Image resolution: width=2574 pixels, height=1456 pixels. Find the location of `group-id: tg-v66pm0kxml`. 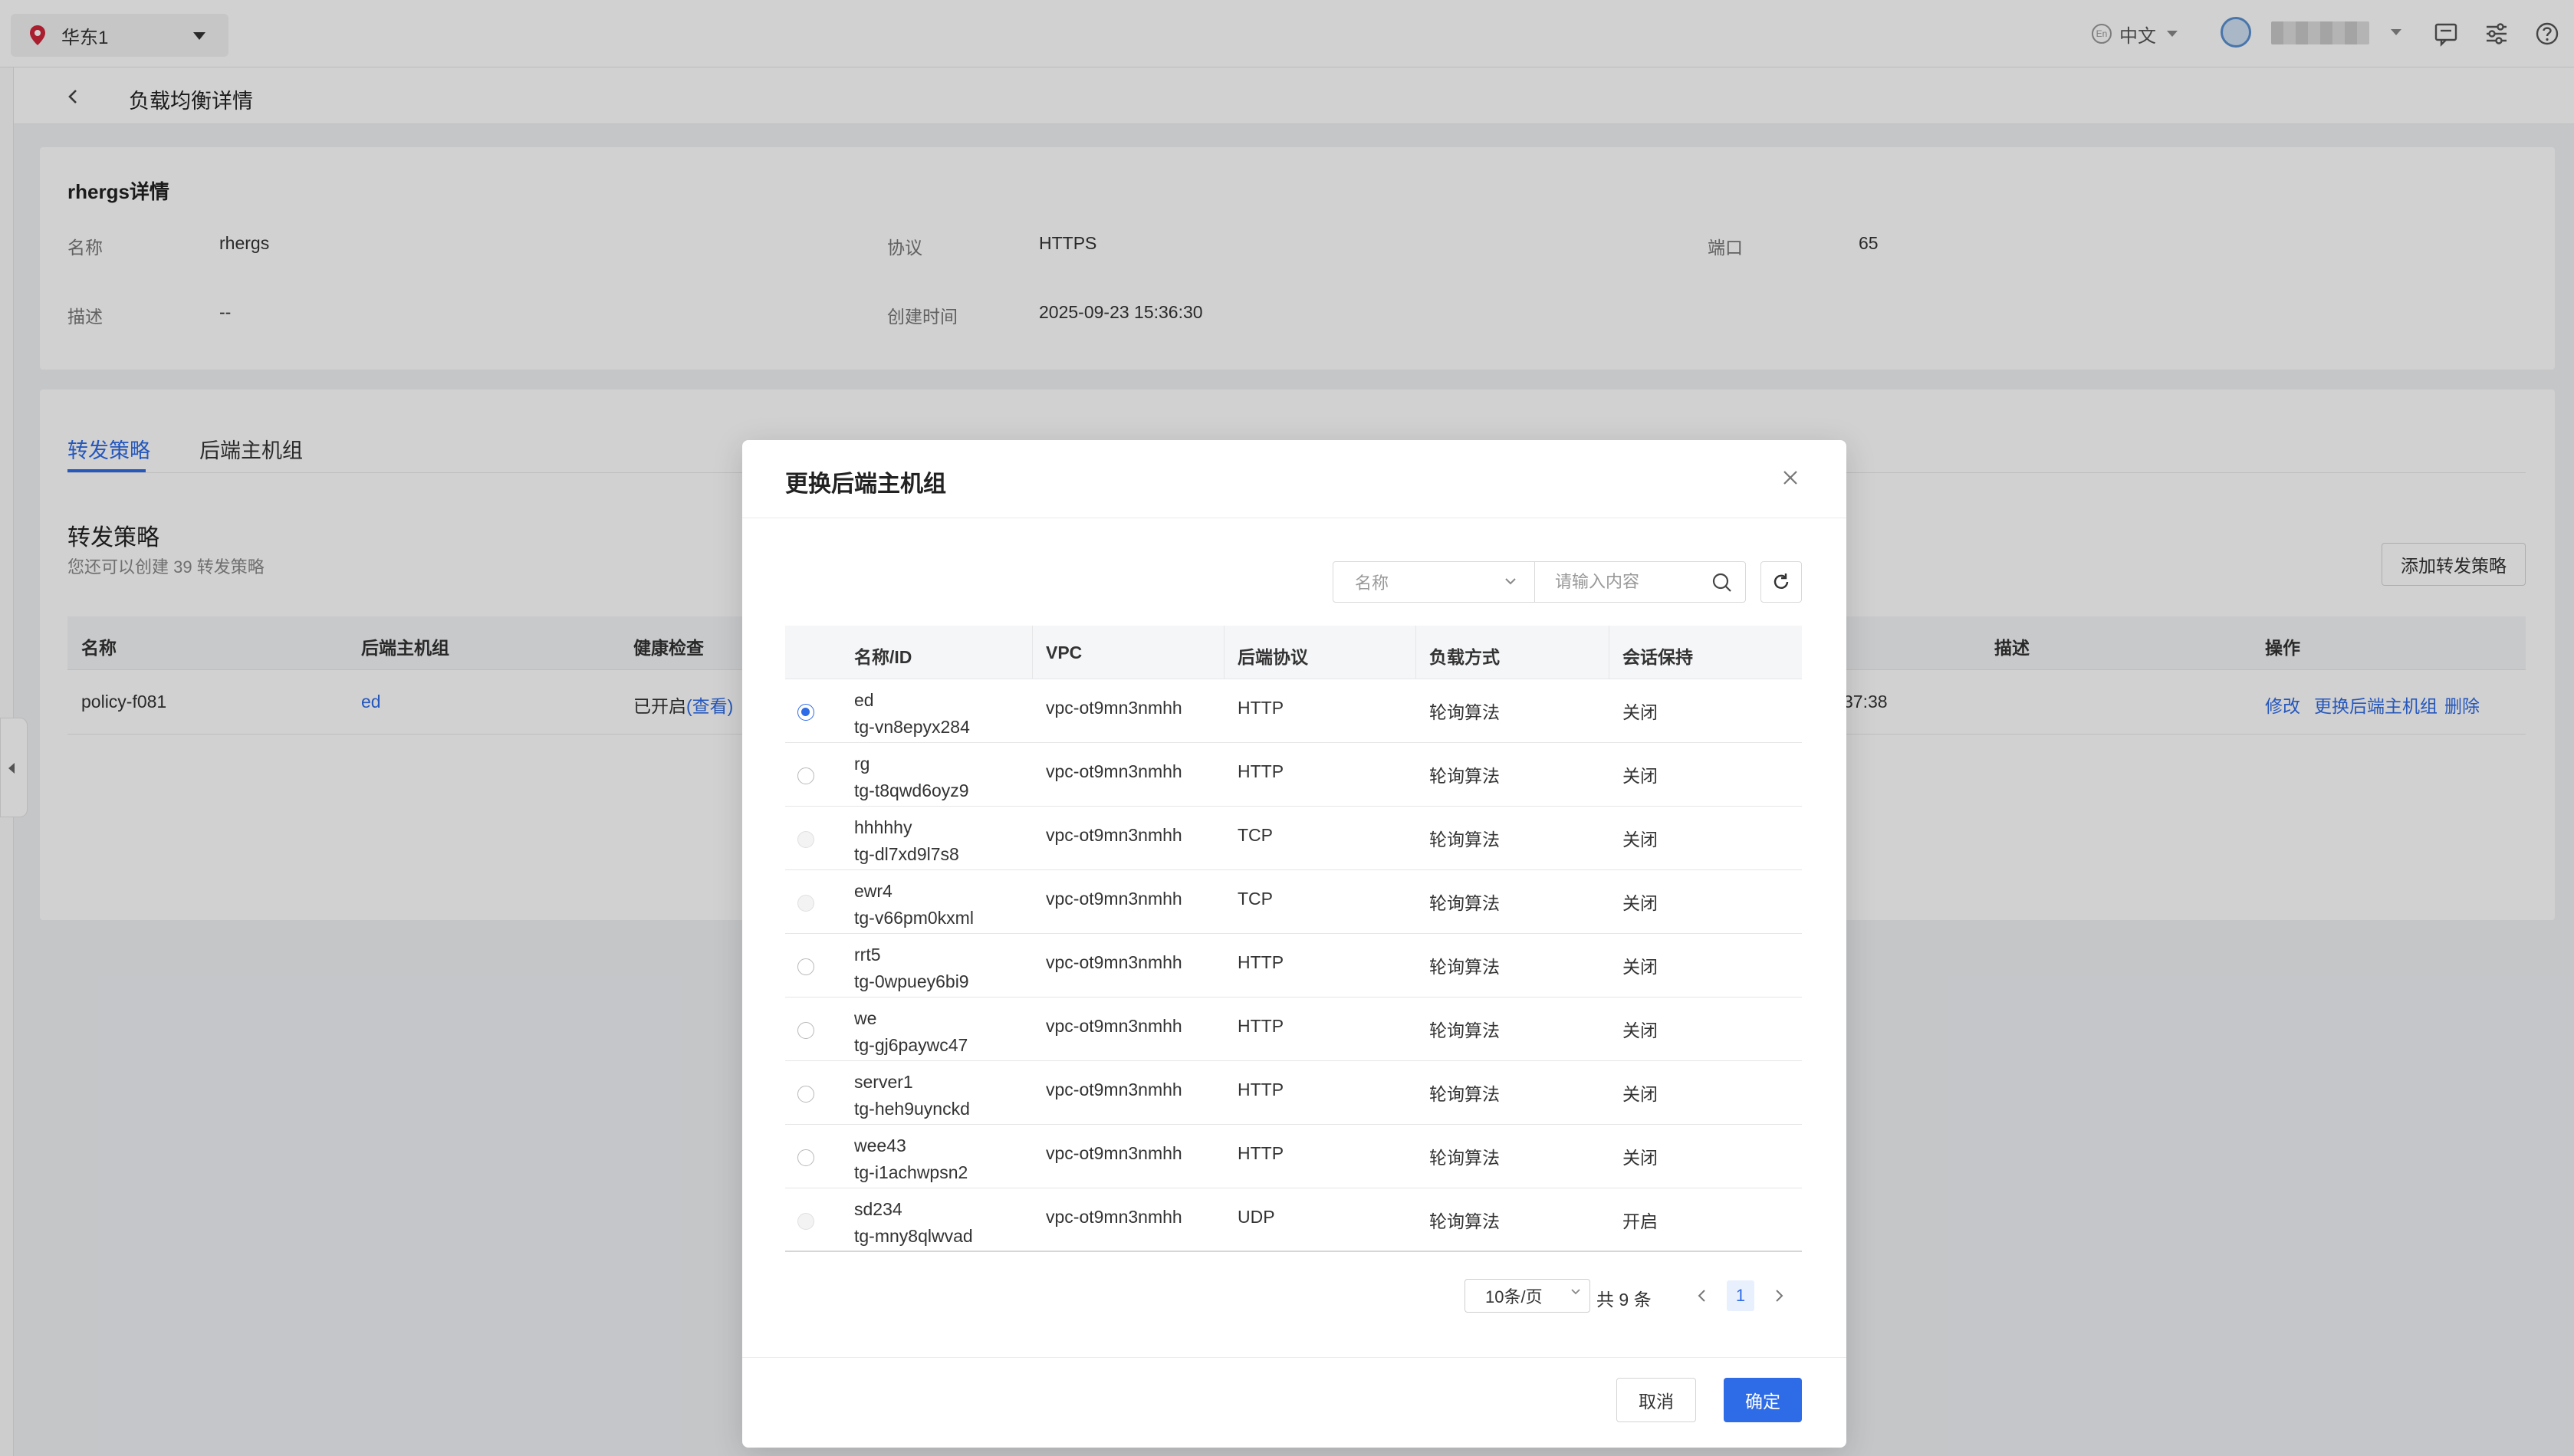

group-id: tg-v66pm0kxml is located at coordinates (914, 918).